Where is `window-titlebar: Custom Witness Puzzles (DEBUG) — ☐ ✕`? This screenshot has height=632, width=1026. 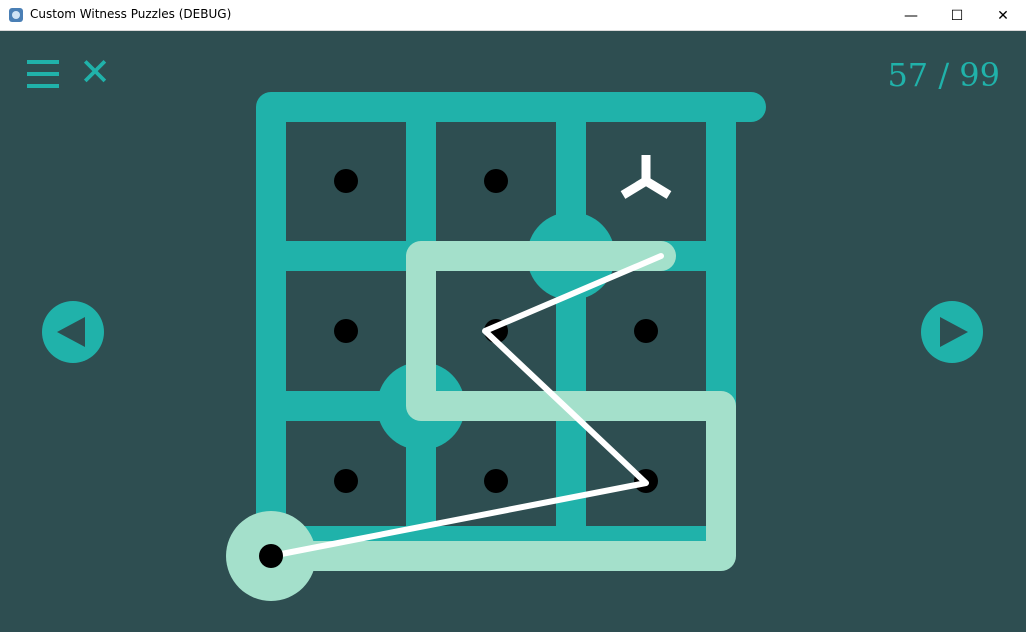
window-titlebar: Custom Witness Puzzles (DEBUG) — ☐ ✕ is located at coordinates (513, 15).